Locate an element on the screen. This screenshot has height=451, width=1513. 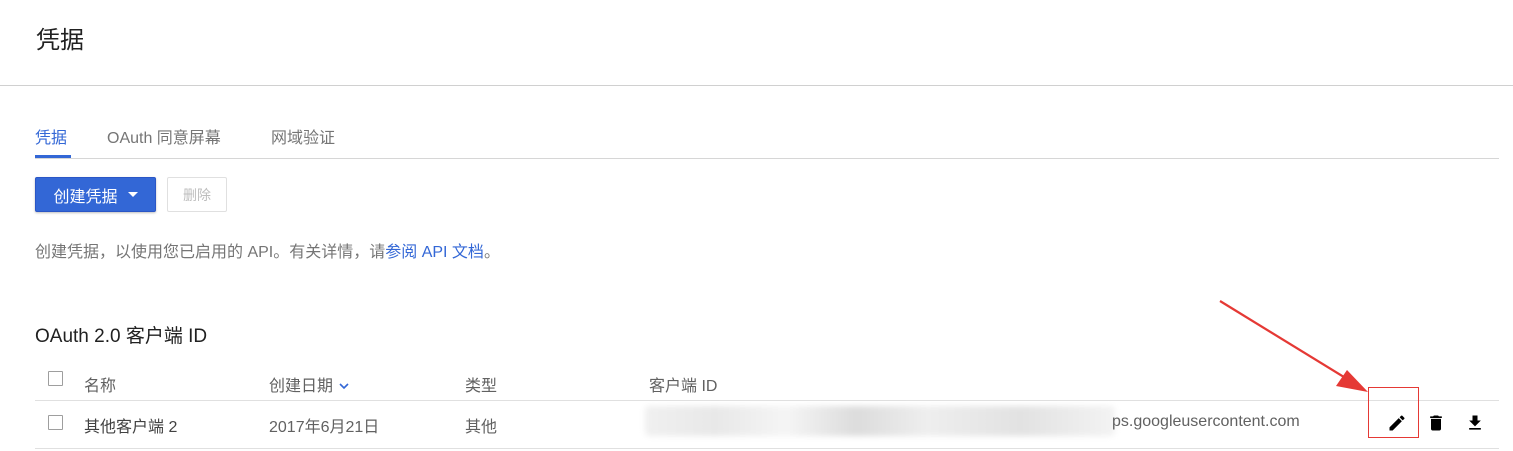
annotation-arrow is located at coordinates (1293, 346).